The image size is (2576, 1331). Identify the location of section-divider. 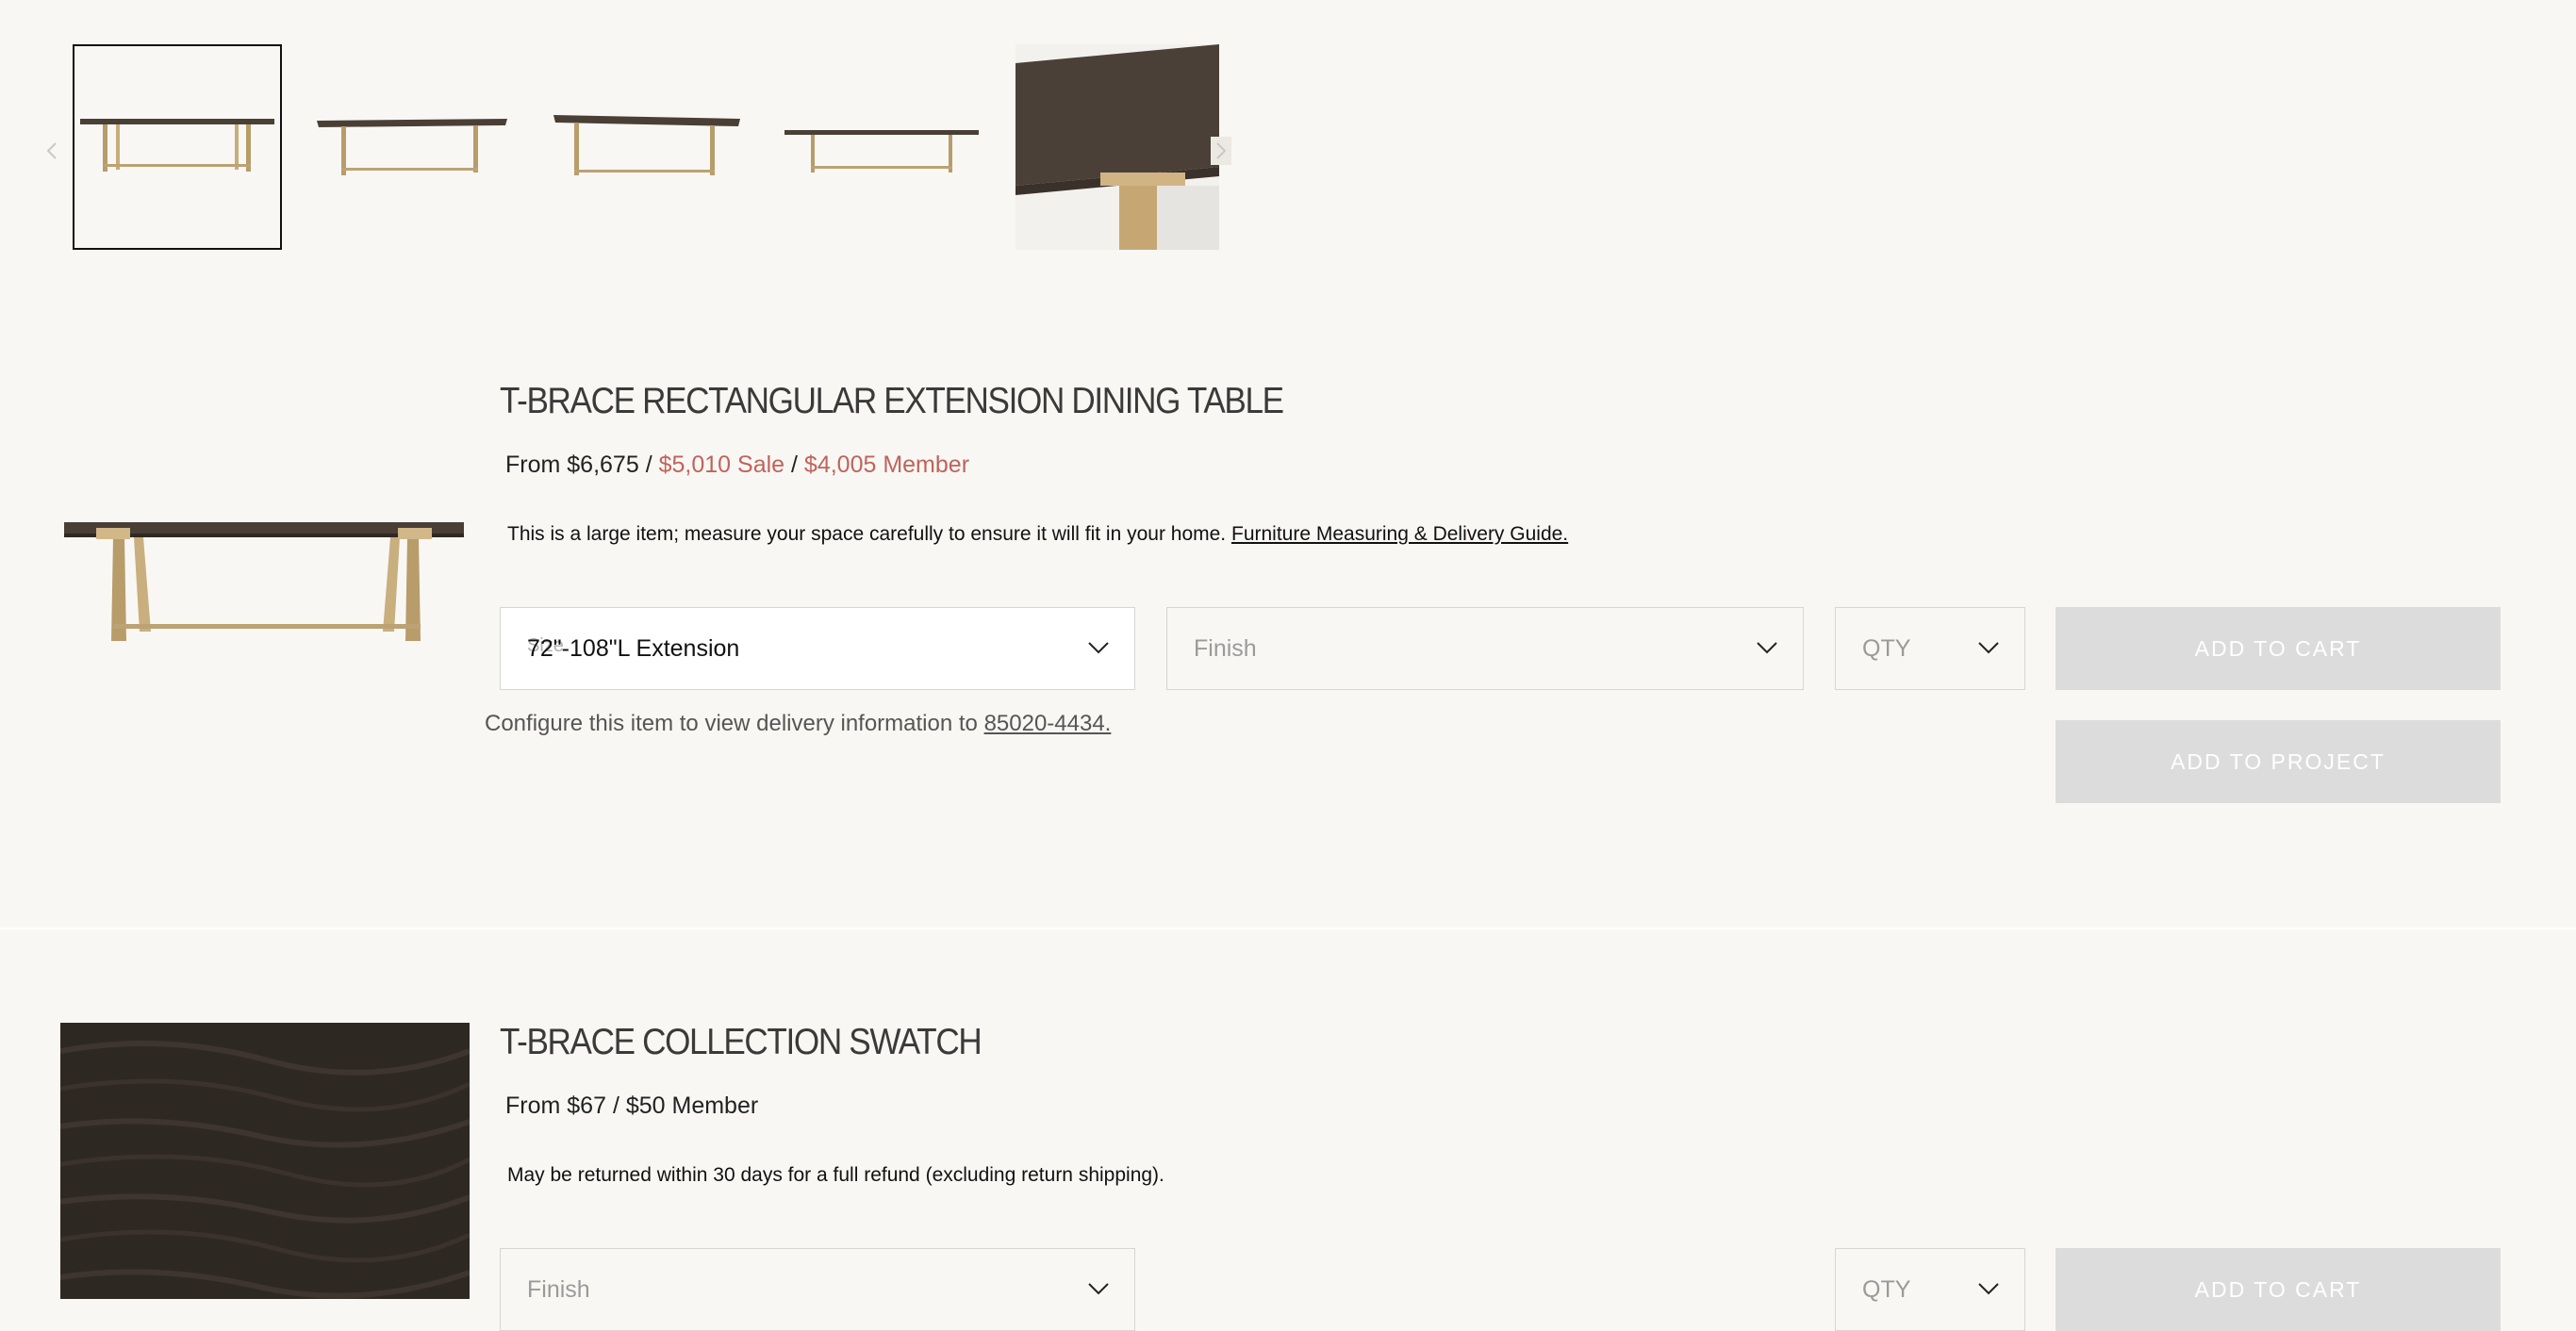
(1288, 928).